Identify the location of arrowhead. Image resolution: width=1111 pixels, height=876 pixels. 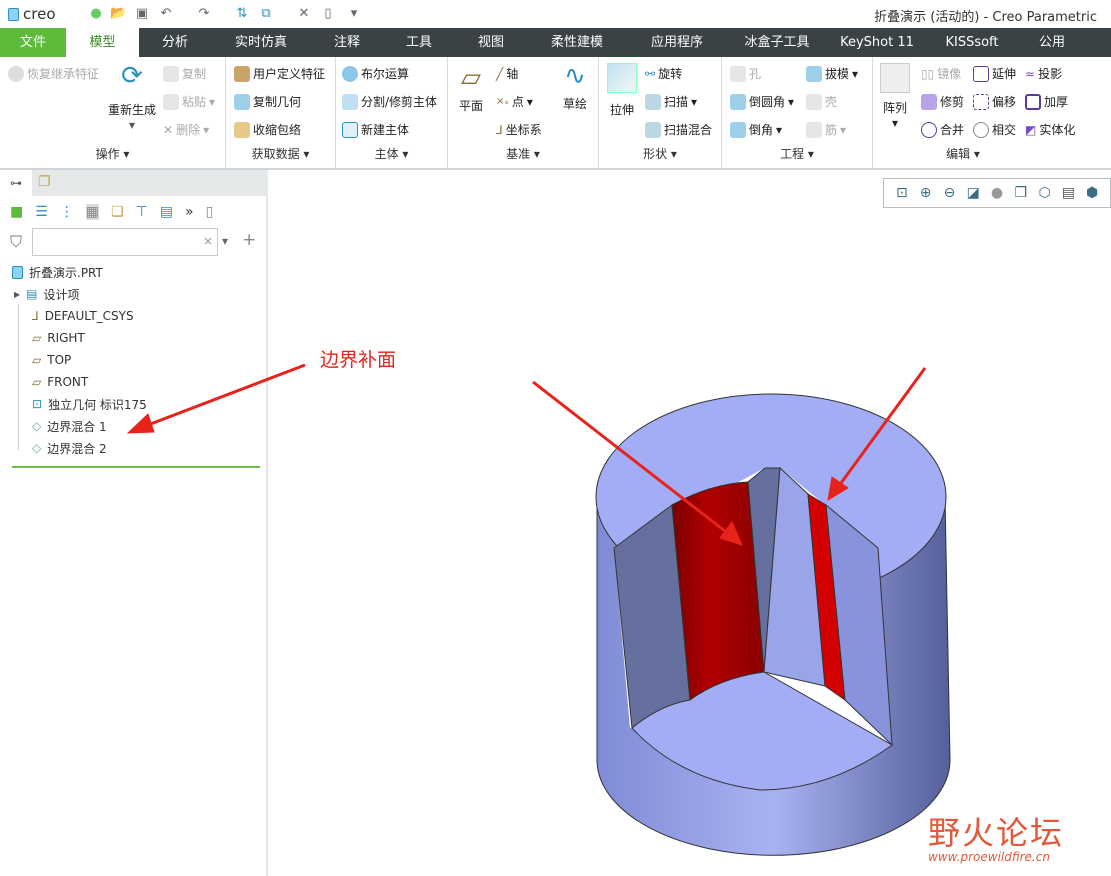
(140, 423).